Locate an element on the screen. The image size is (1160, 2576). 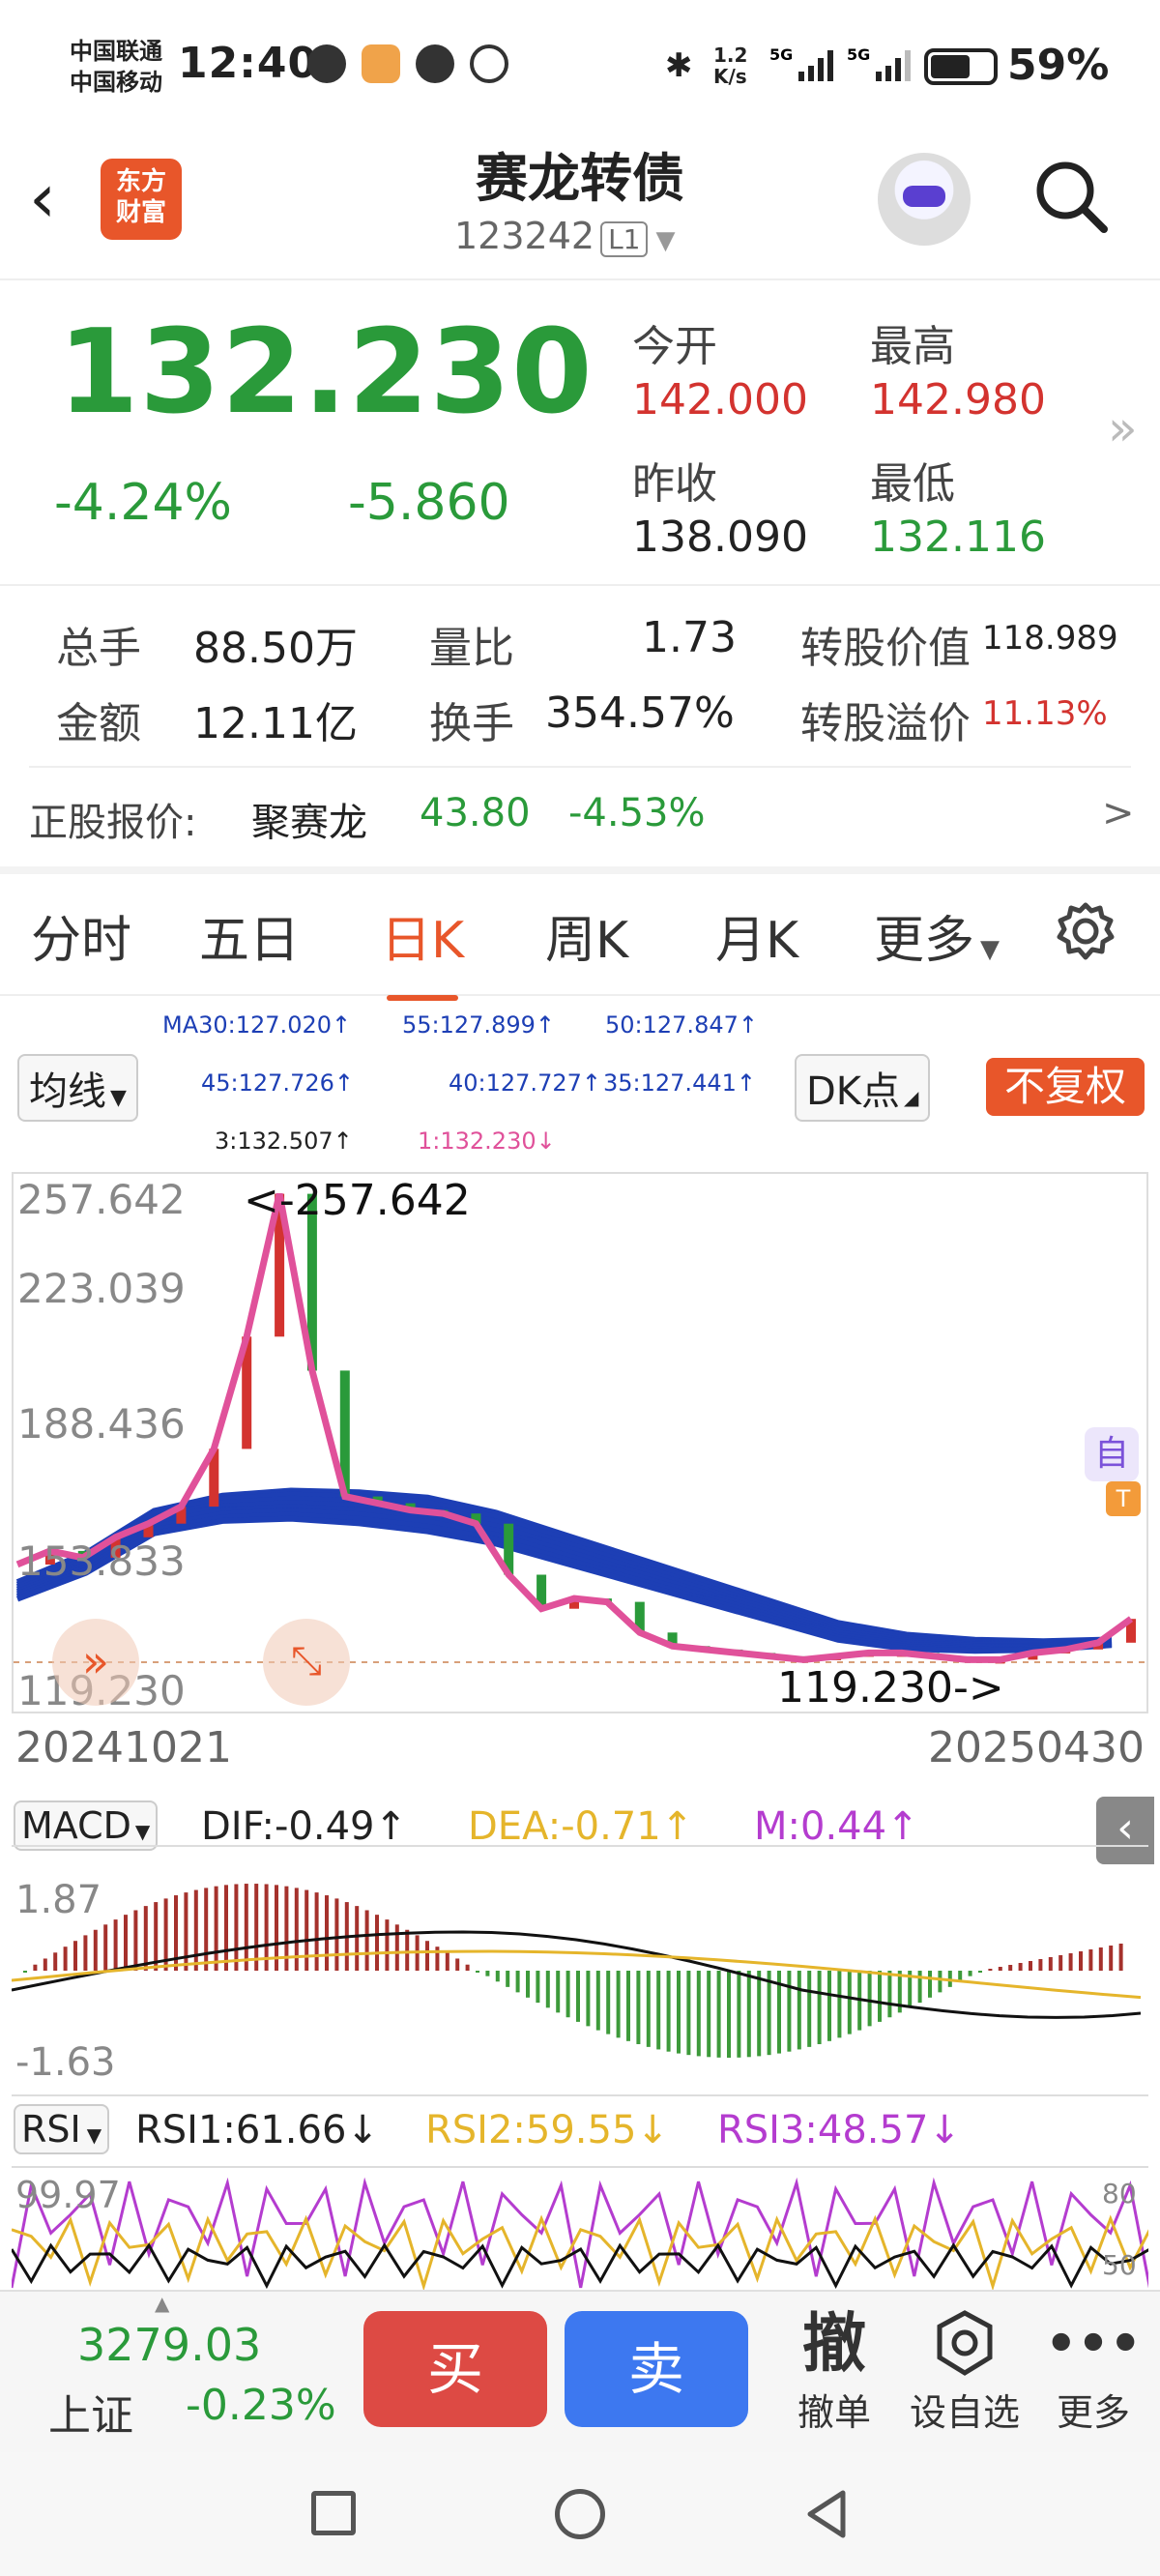
security-code: 123242 L1 ▼ is located at coordinates (564, 236).